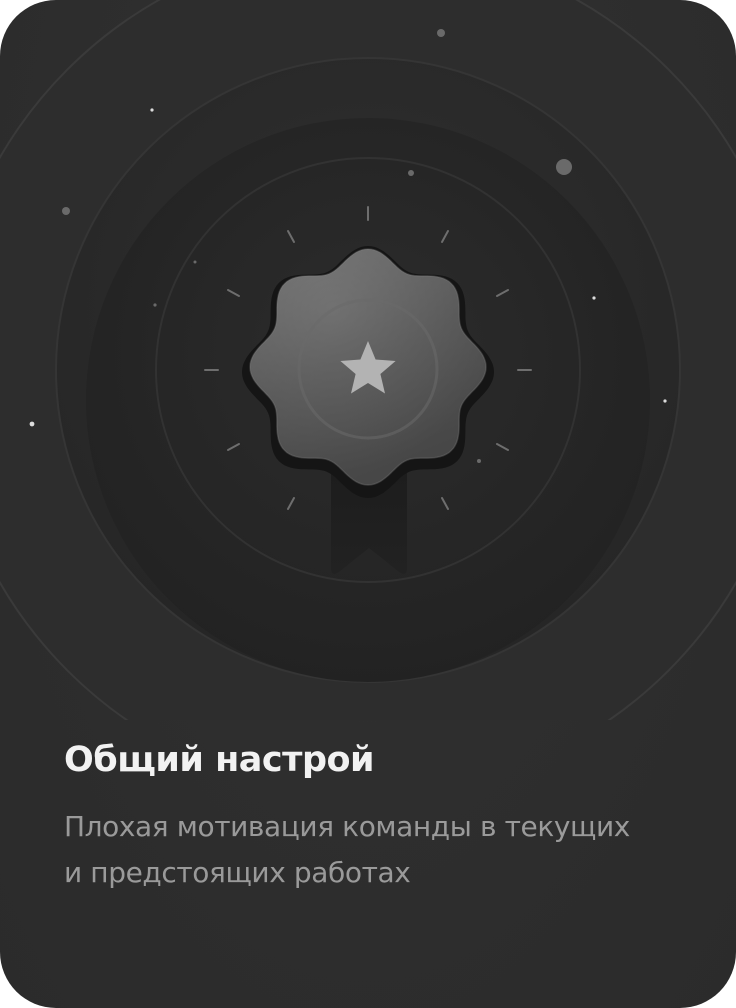  I want to click on card-description-line: Плохая мотивация команды в текущих, so click(347, 826).